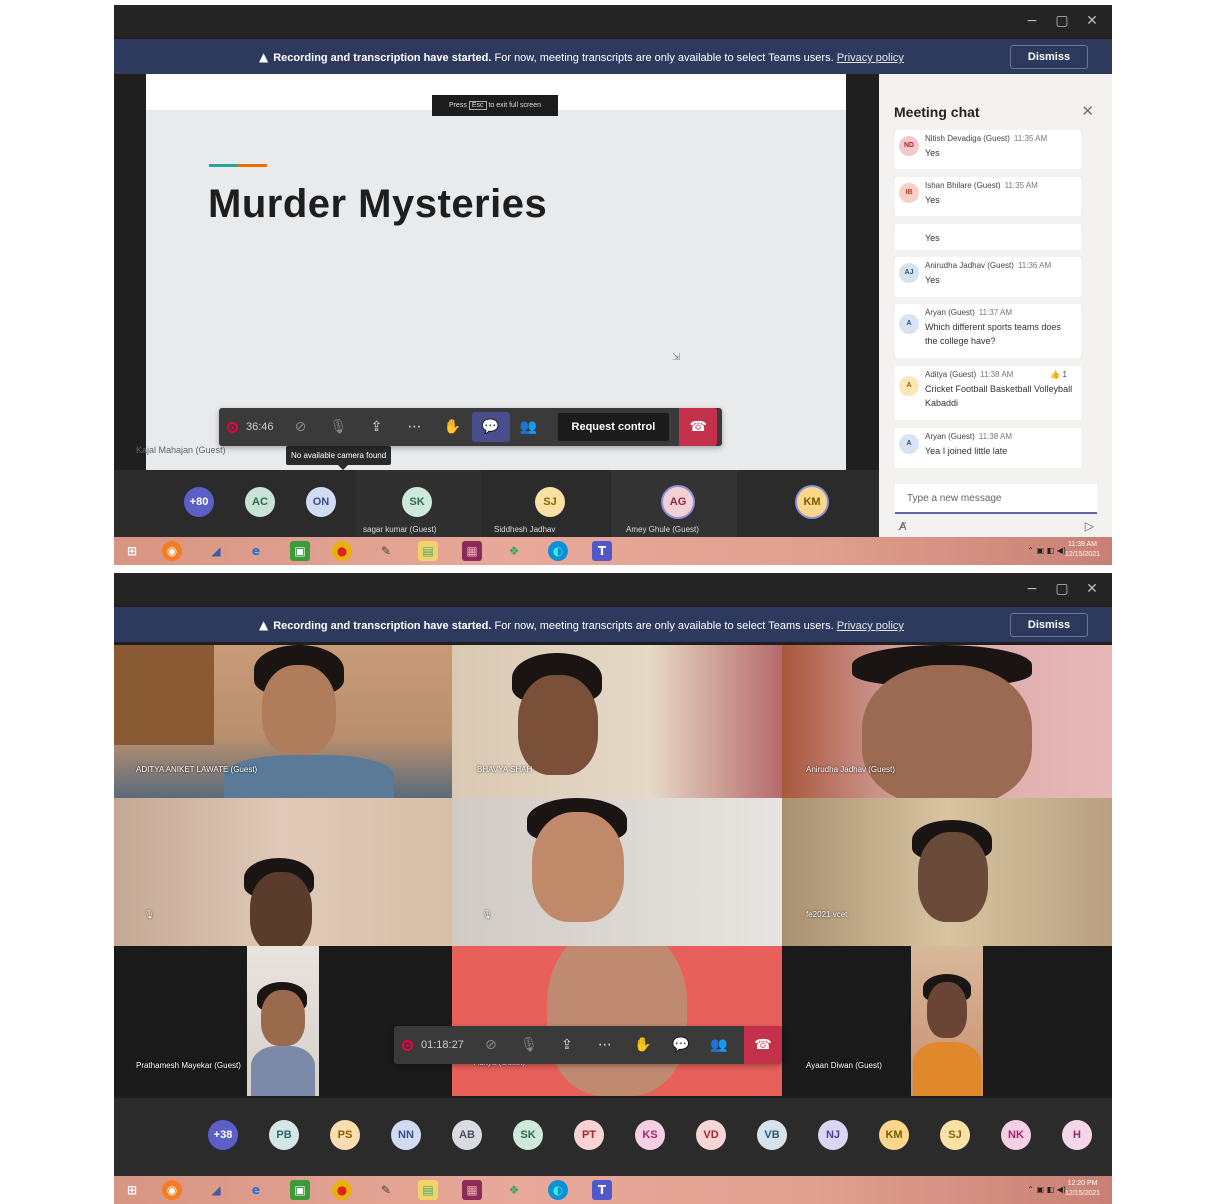 The width and height of the screenshot is (1218, 1204). What do you see at coordinates (283, 1021) in the screenshot?
I see `video-tile: Prathamesh Mayekar (Guest)` at bounding box center [283, 1021].